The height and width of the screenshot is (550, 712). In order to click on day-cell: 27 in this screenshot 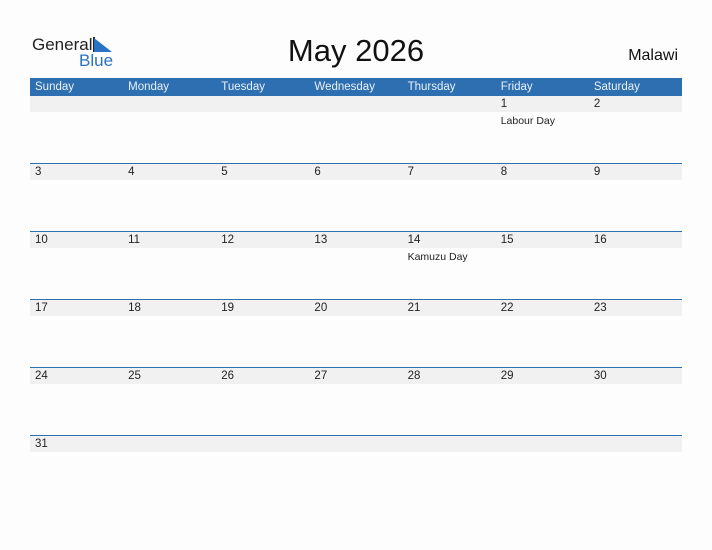, I will do `click(355, 401)`.